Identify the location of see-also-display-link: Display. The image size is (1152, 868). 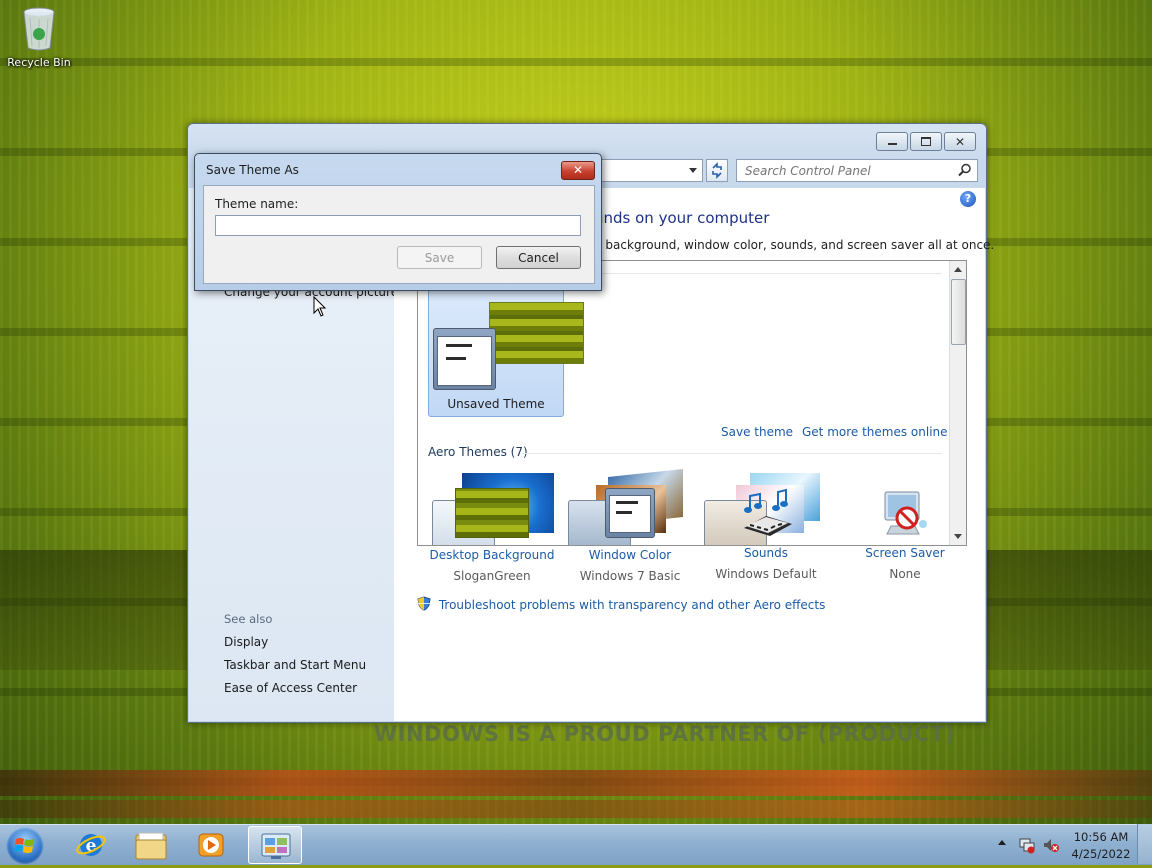
(246, 642).